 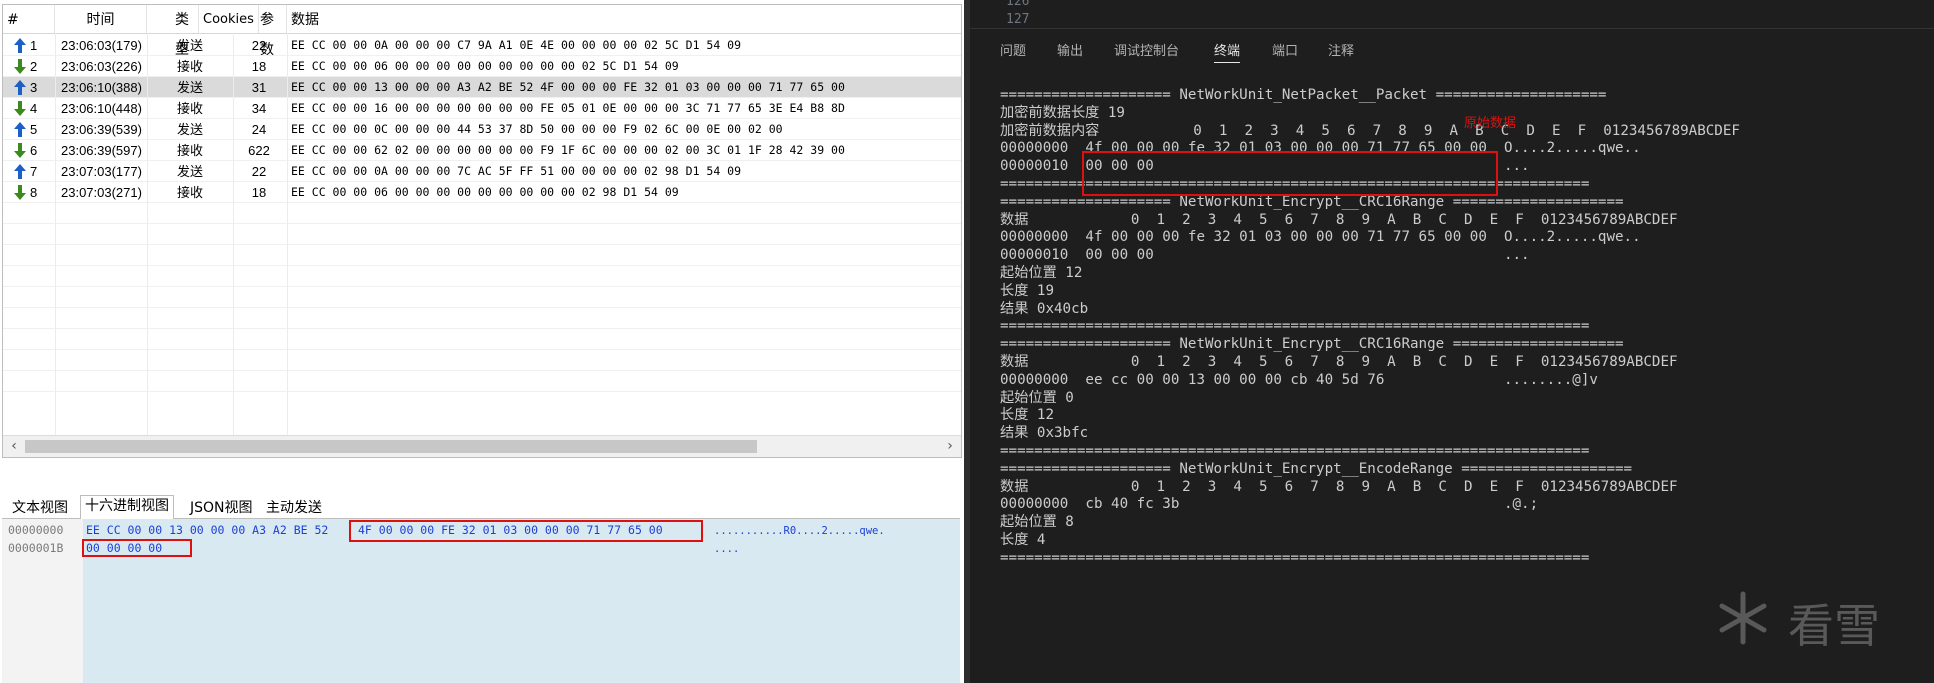 I want to click on row-time: 23:07:03(271), so click(x=101, y=192).